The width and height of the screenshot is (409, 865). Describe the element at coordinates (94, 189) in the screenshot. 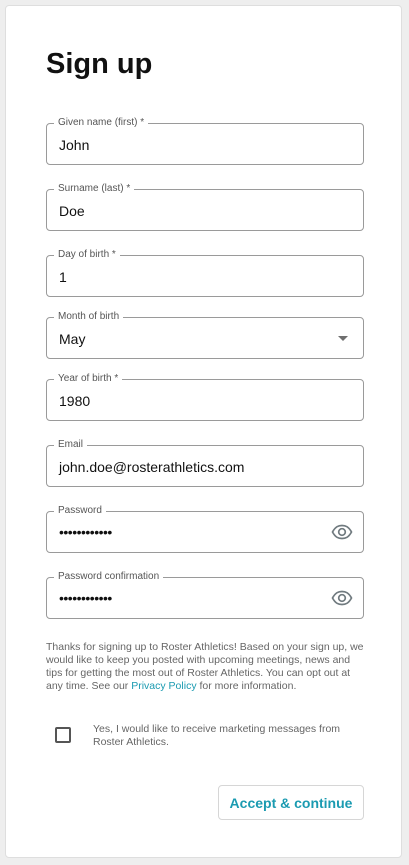

I see `surname-label: Surname (last) *` at that location.